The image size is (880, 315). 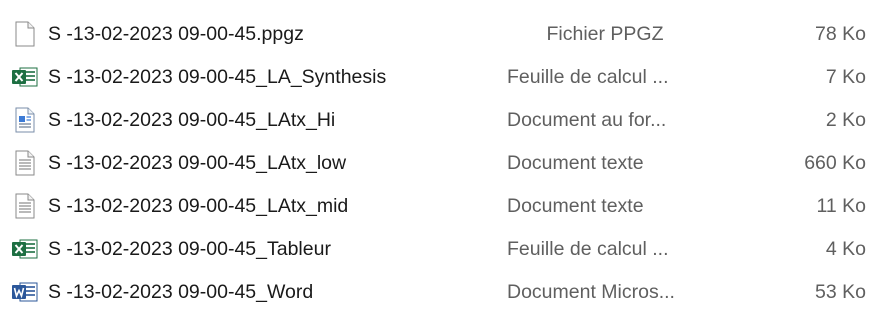 What do you see at coordinates (217, 77) in the screenshot?
I see `file-name: S -13-02-2023 09-00-45_LA_Synthesis` at bounding box center [217, 77].